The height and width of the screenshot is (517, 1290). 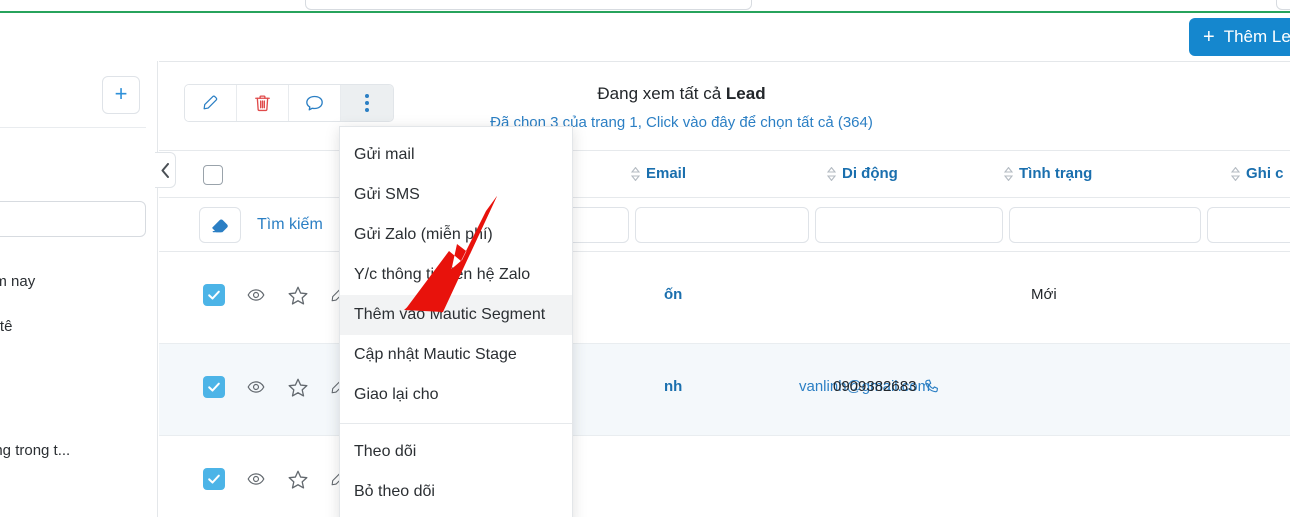 What do you see at coordinates (745, 93) in the screenshot?
I see `view-title-entity: Lead` at bounding box center [745, 93].